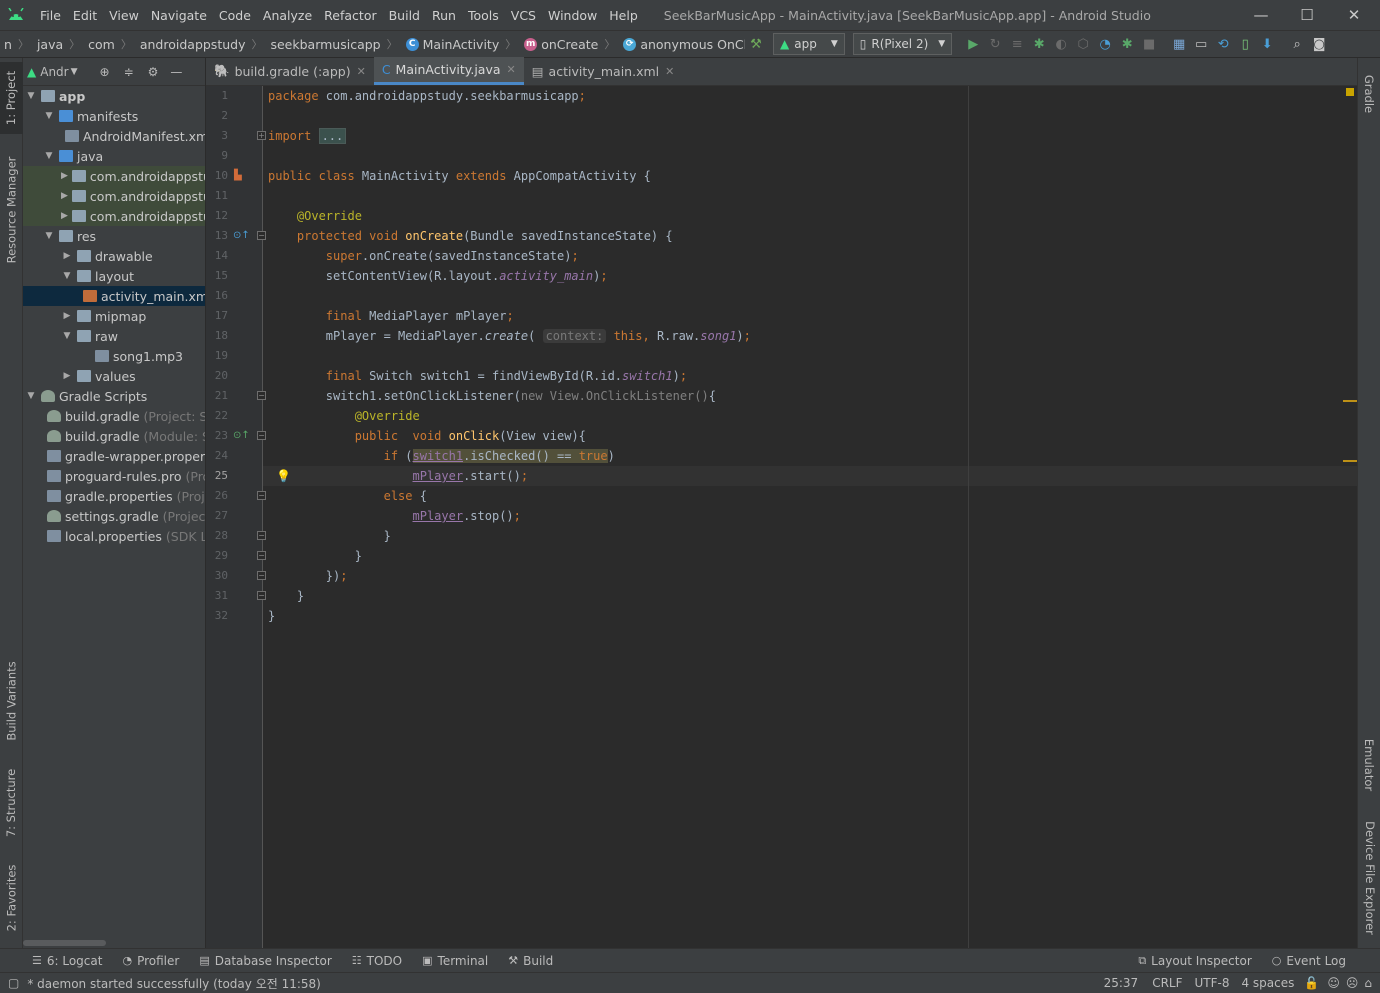  I want to click on warning-mark, so click(1350, 401).